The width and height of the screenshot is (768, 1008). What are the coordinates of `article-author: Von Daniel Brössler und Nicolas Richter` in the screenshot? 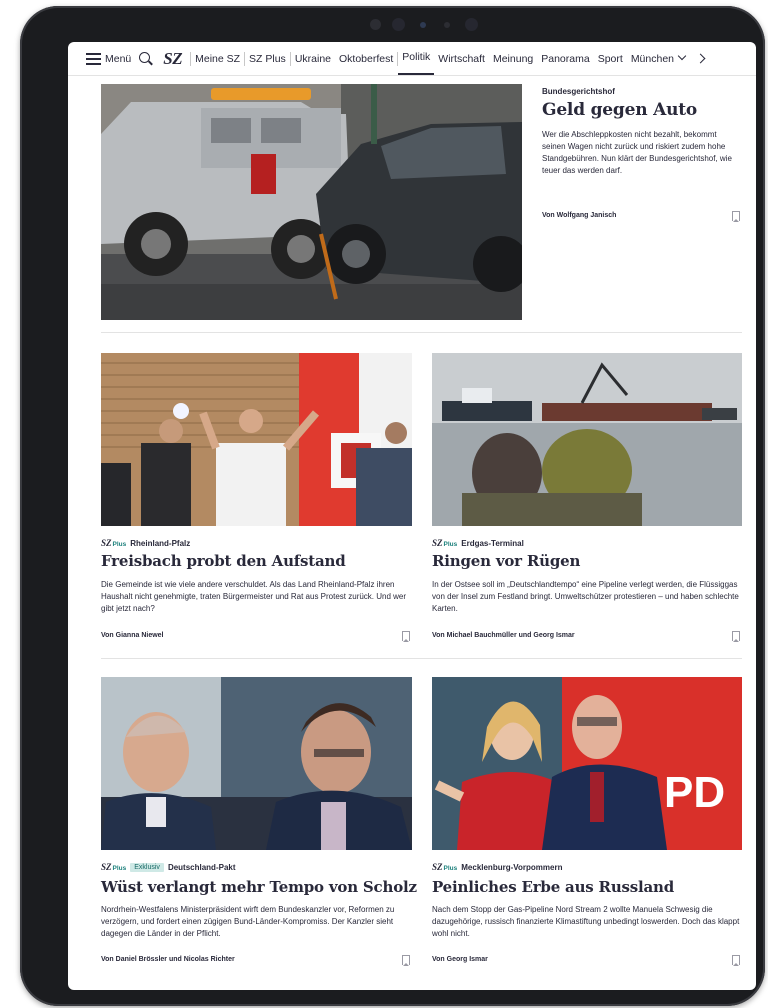 It's located at (168, 959).